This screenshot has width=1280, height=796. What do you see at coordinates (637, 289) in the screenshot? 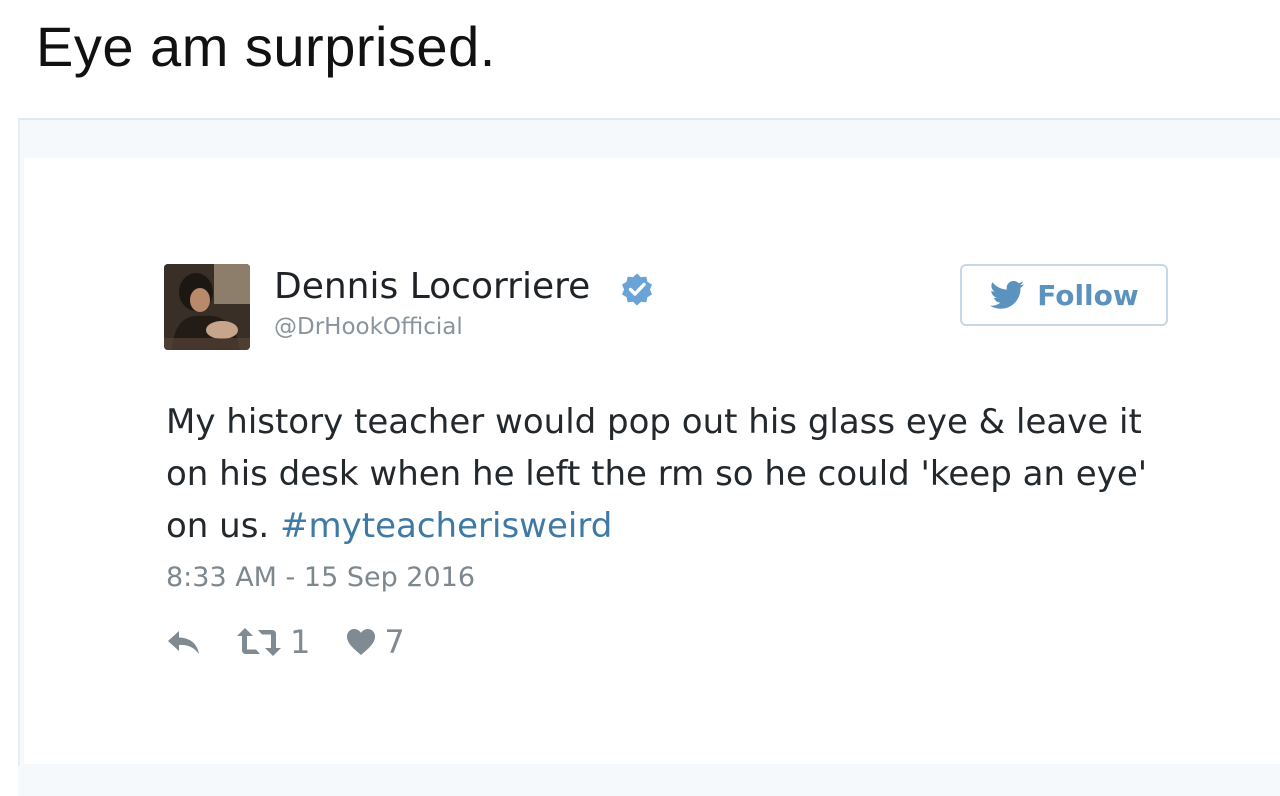
I see `verified-badge-icon` at bounding box center [637, 289].